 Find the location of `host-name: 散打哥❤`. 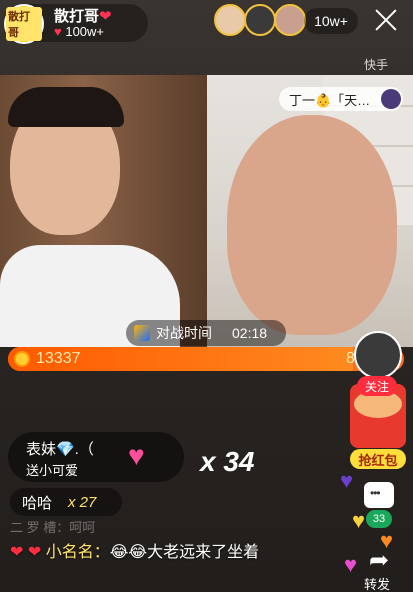

host-name: 散打哥❤ is located at coordinates (83, 15).